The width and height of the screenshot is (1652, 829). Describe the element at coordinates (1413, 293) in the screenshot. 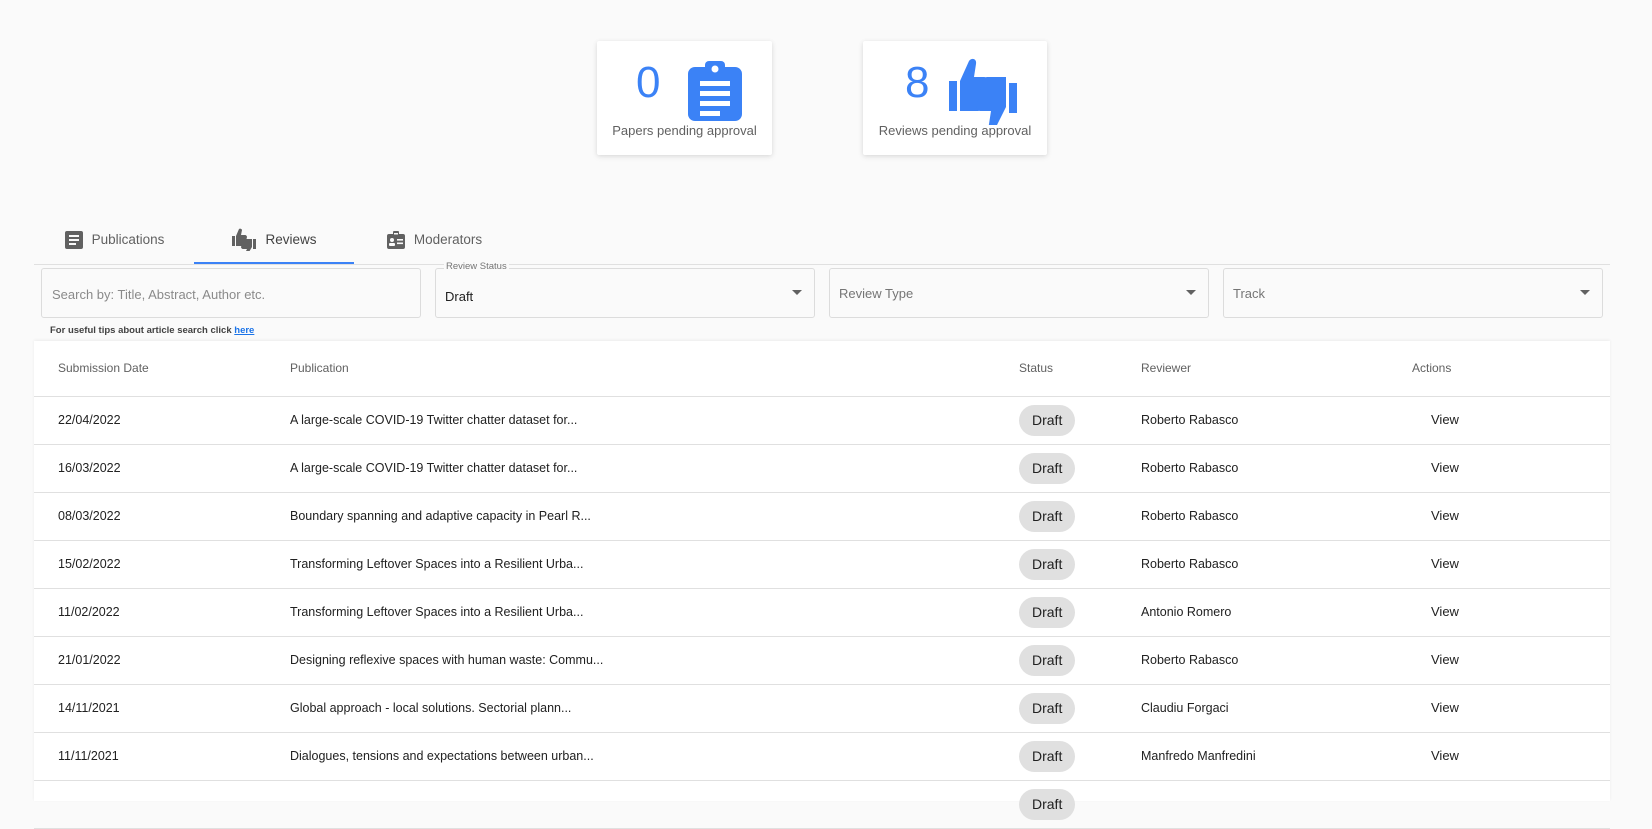

I see `track-select: Track` at that location.